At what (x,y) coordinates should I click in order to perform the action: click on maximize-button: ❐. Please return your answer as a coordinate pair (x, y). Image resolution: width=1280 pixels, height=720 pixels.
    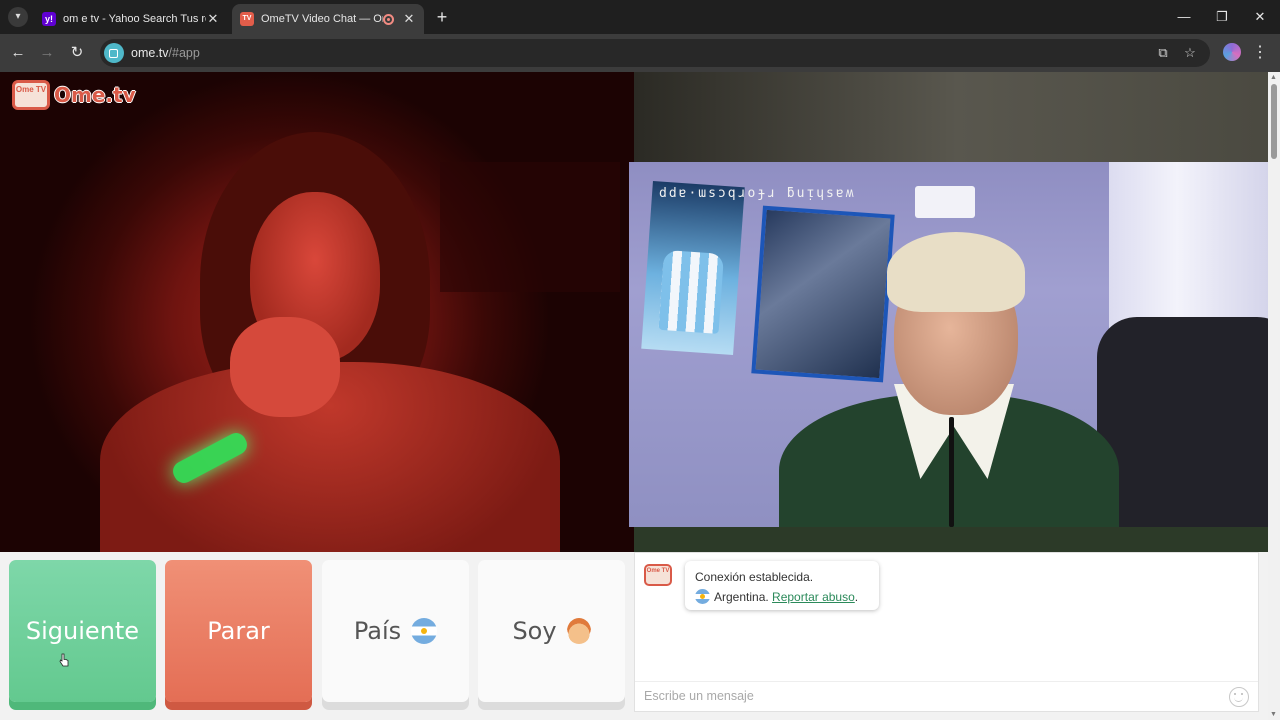
    Looking at the image, I should click on (1222, 17).